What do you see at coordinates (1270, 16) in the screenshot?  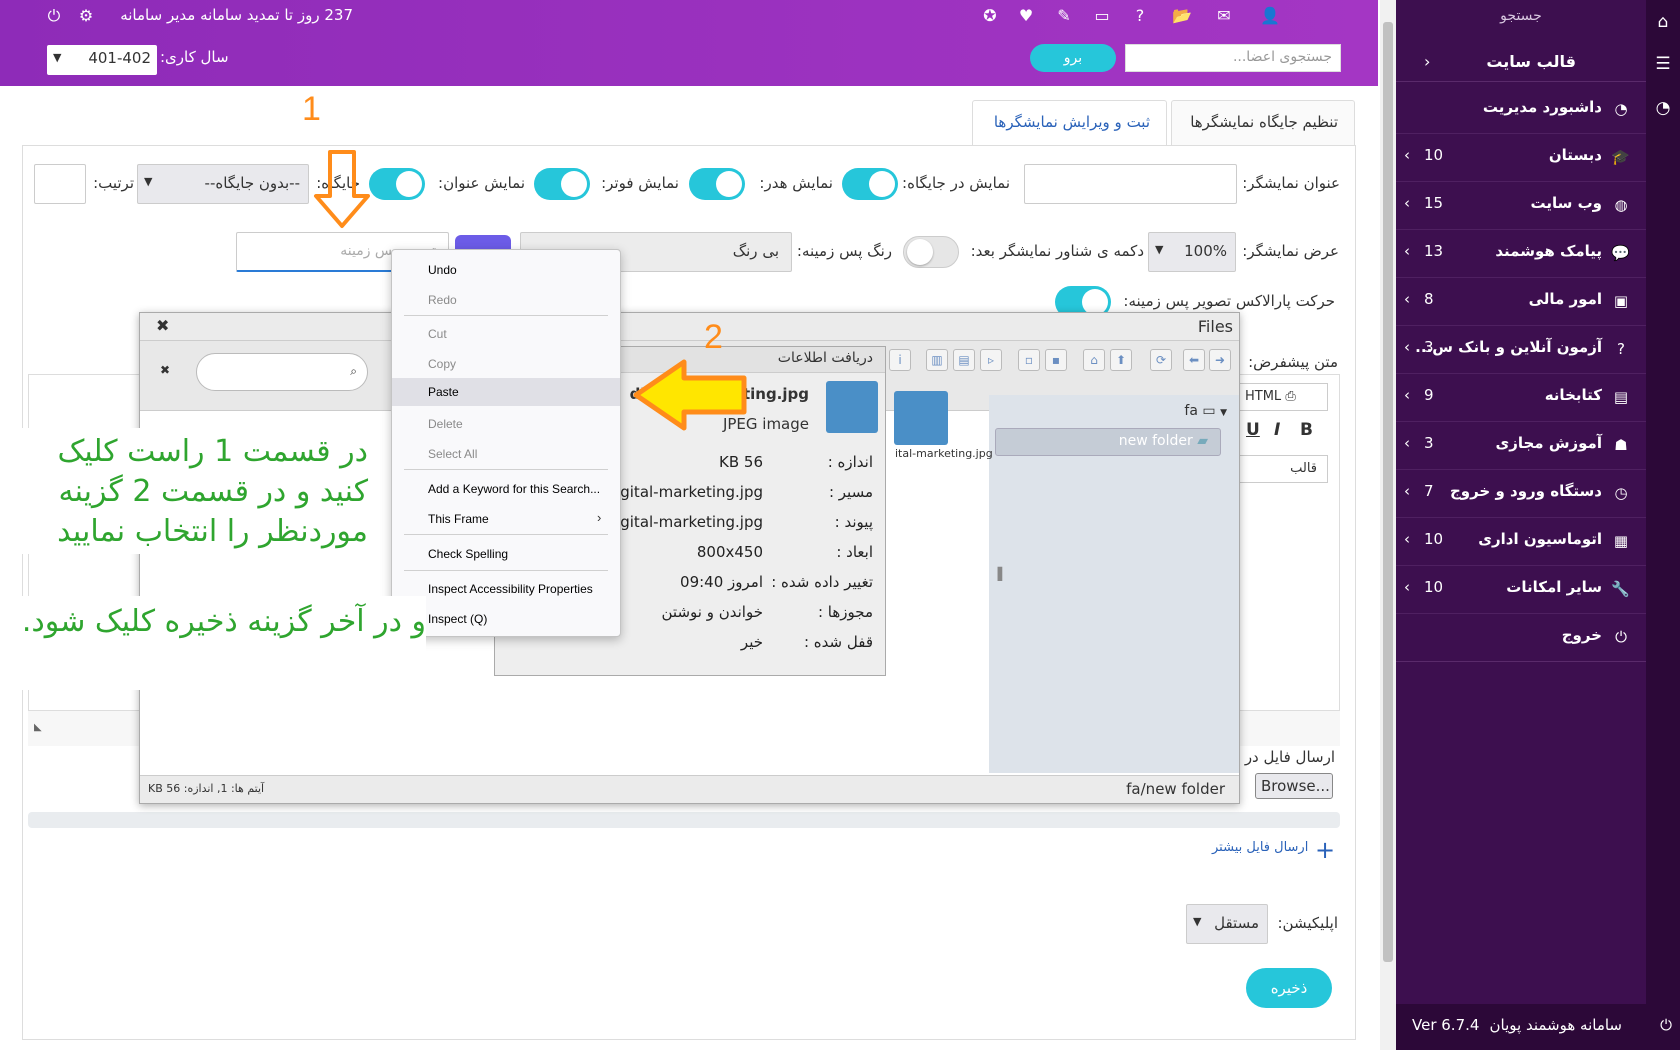 I see `user-plus-icon: 👤` at bounding box center [1270, 16].